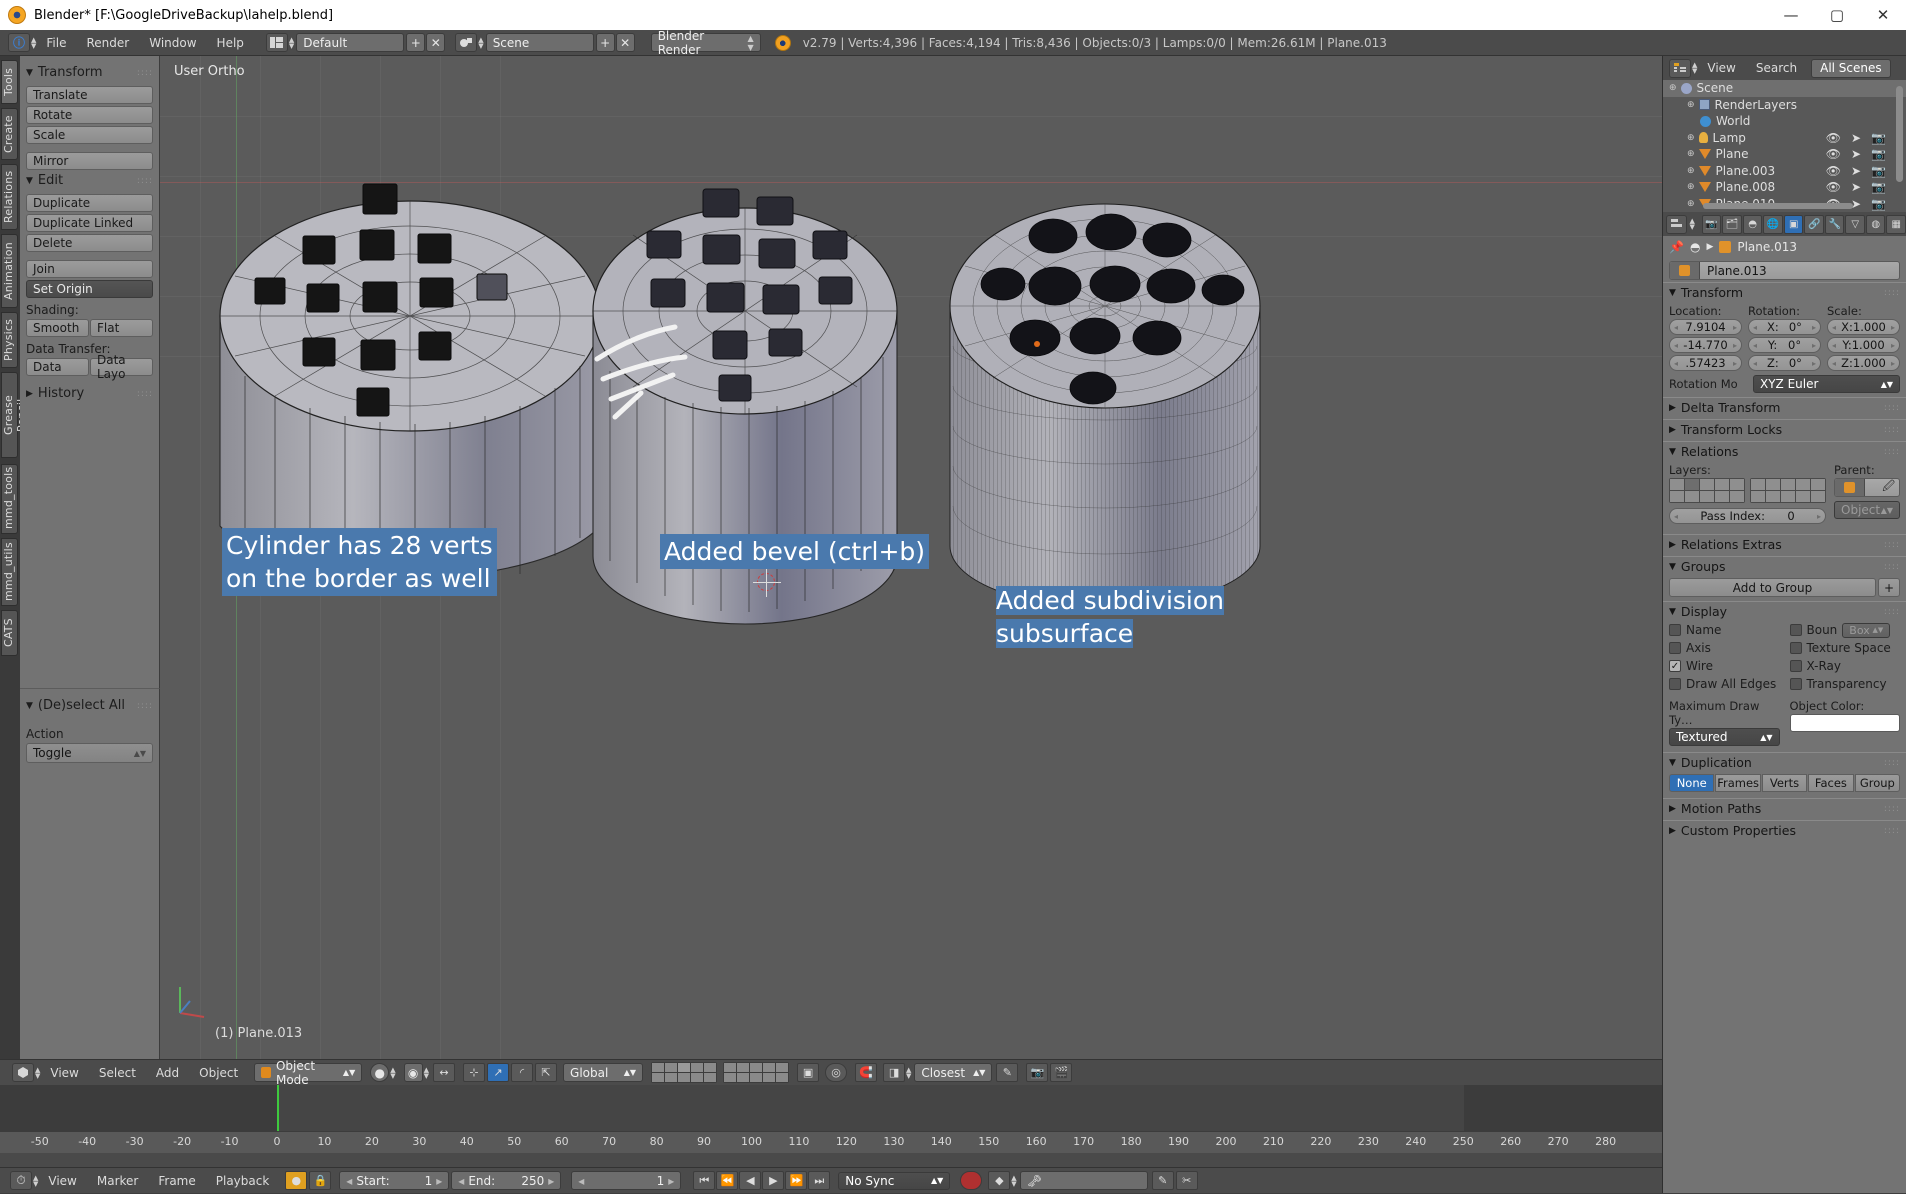  What do you see at coordinates (1675, 630) in the screenshot?
I see `name-checkbox` at bounding box center [1675, 630].